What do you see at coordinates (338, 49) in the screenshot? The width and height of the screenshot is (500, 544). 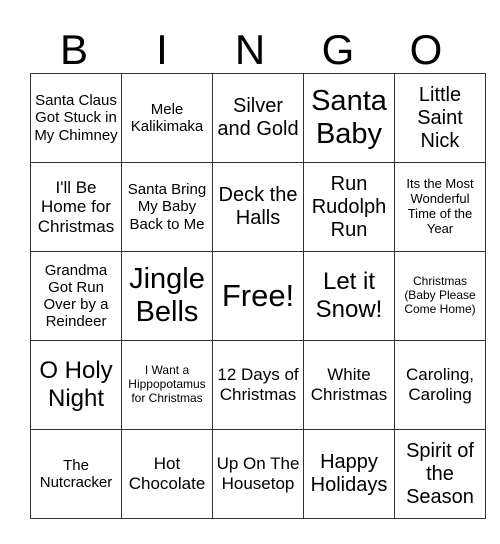 I see `header-letter-g: G` at bounding box center [338, 49].